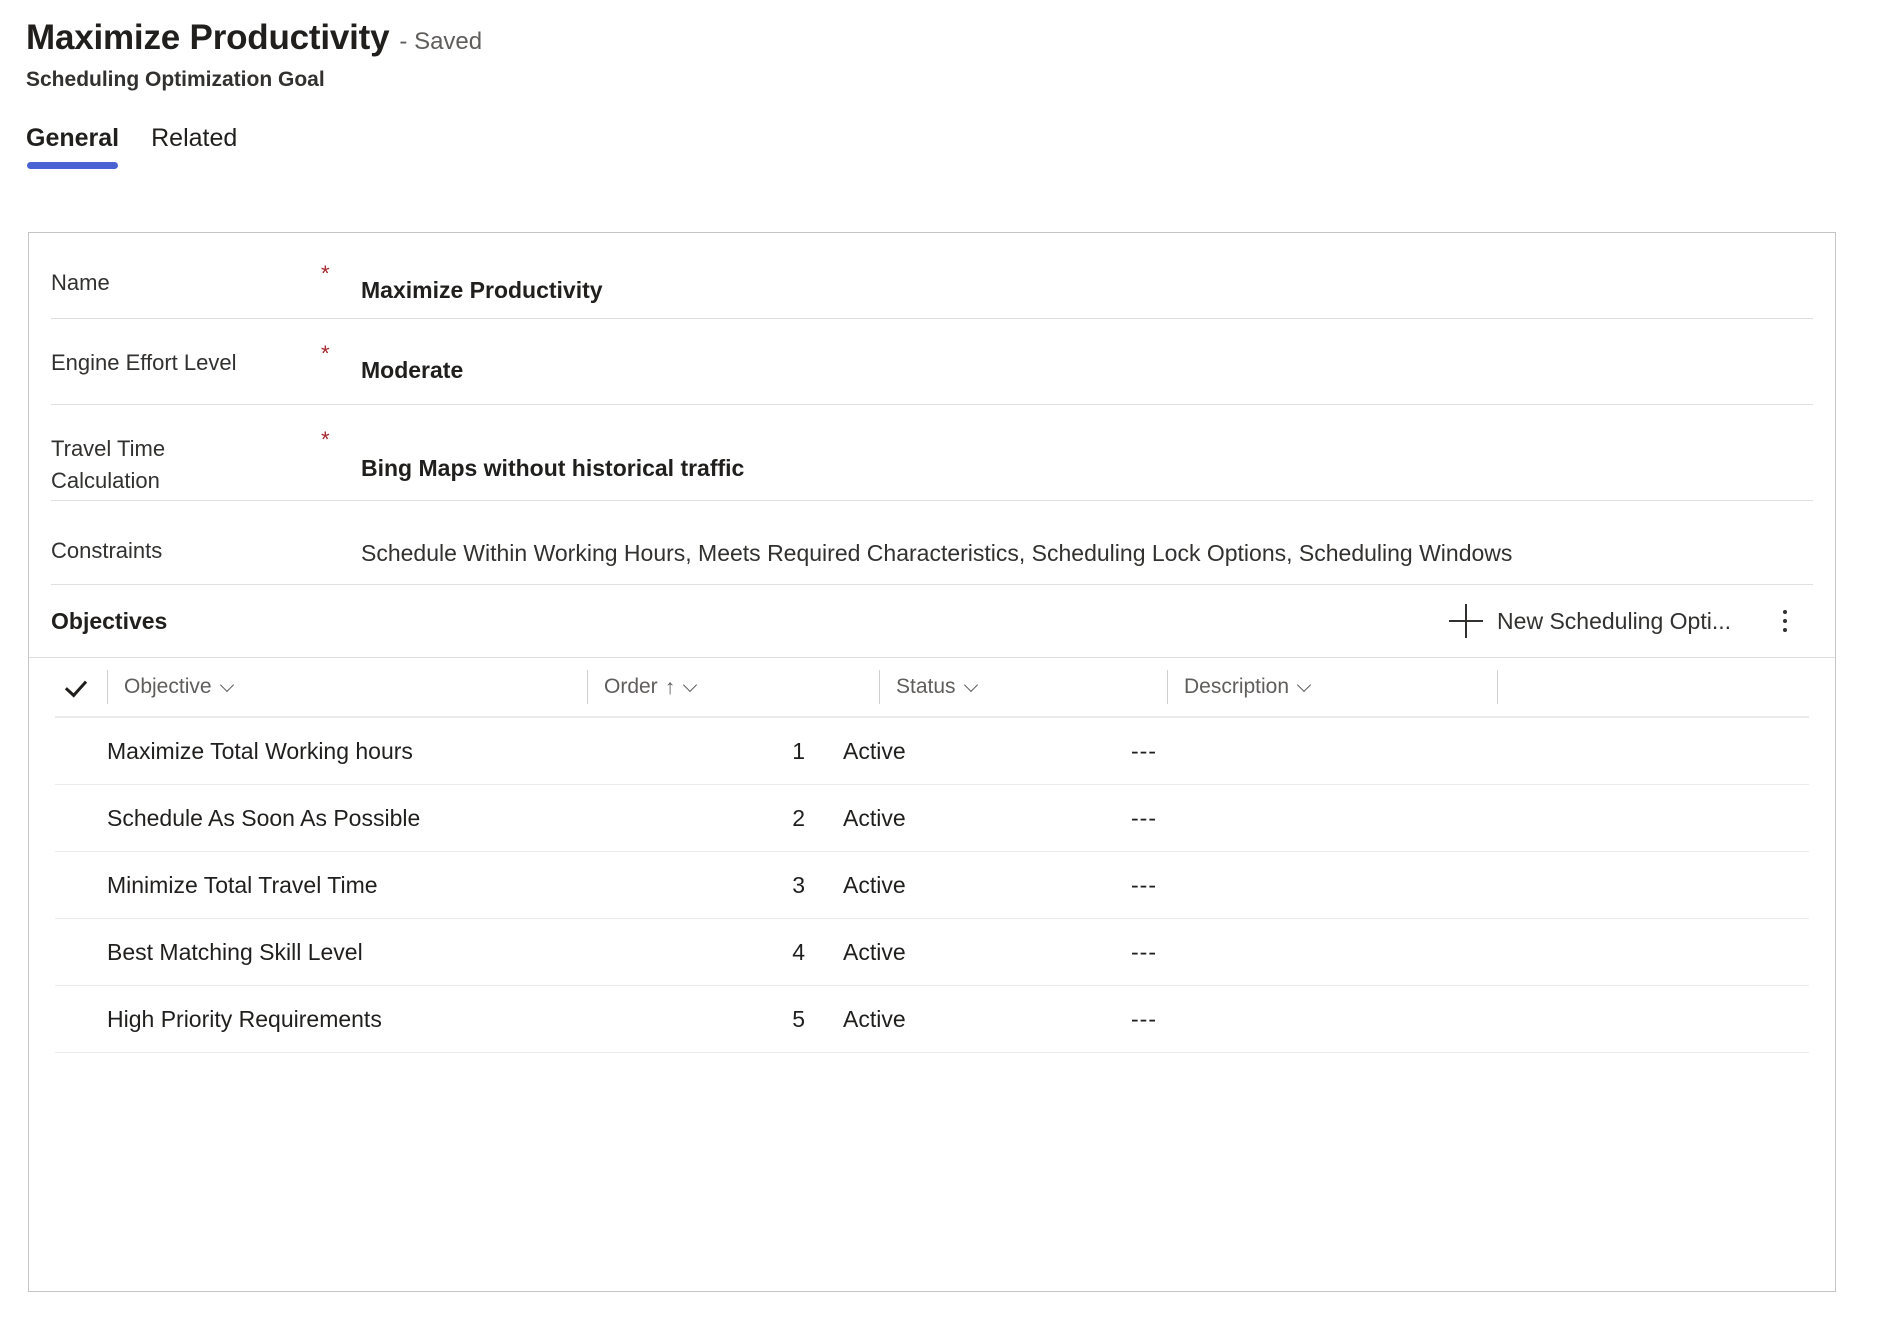 This screenshot has height=1340, width=1894. I want to click on column-header-description: Description, so click(1332, 687).